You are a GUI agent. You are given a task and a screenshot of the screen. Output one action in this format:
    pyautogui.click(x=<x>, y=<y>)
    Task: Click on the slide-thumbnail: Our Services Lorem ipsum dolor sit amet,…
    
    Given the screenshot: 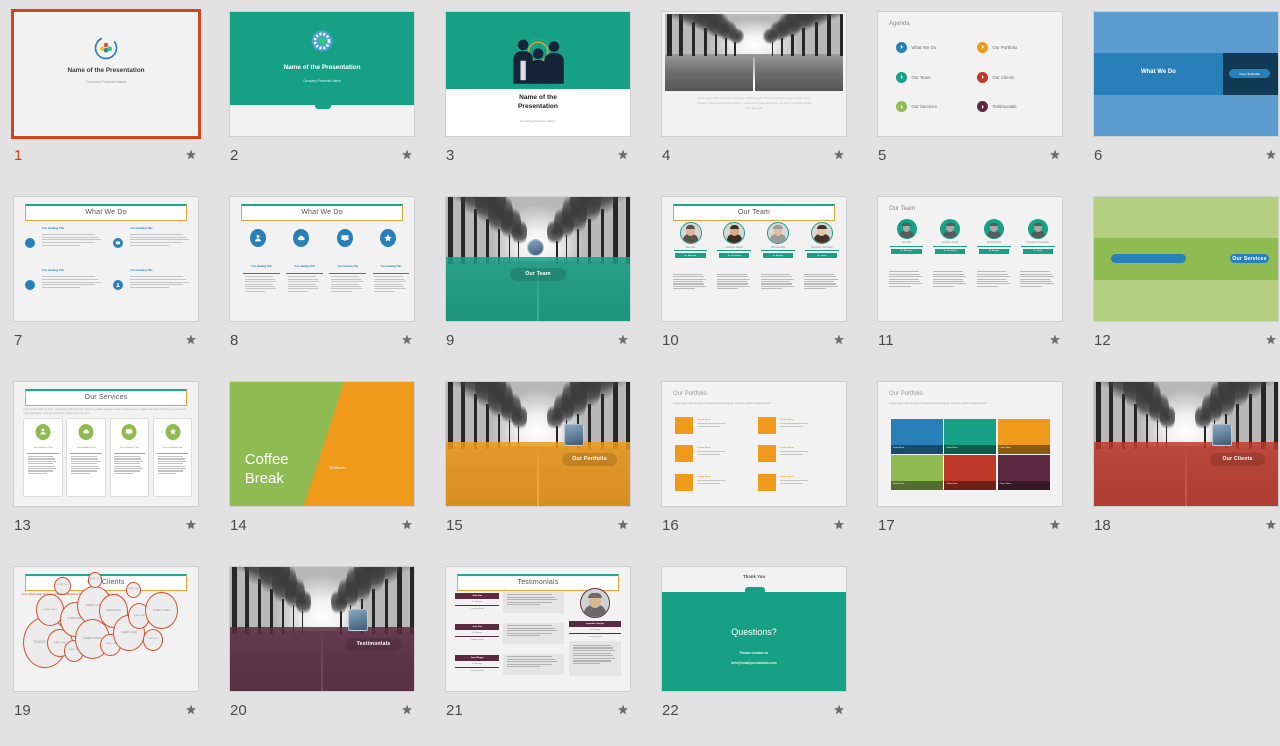 What is the action you would take?
    pyautogui.click(x=106, y=444)
    